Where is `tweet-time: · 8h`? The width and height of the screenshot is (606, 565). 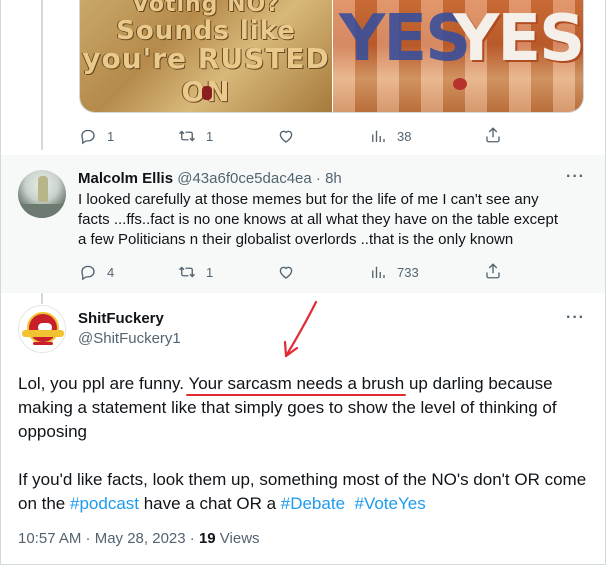 tweet-time: · 8h is located at coordinates (329, 178).